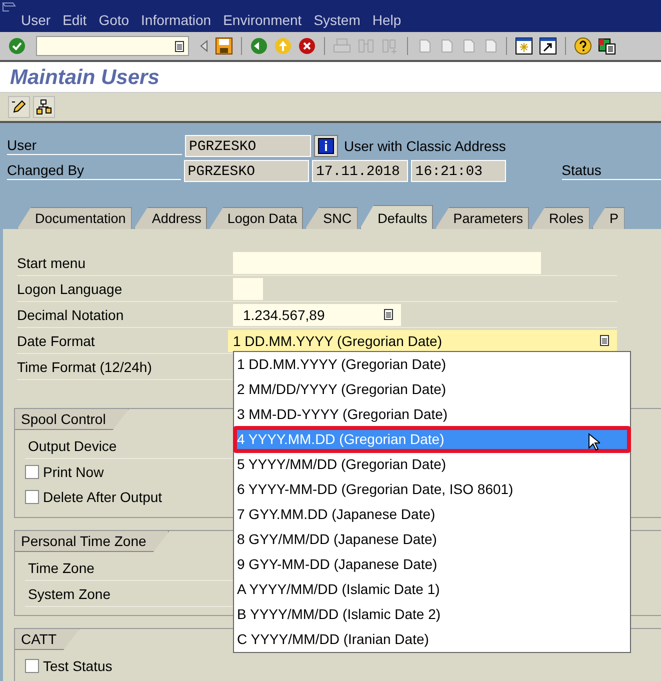 The height and width of the screenshot is (681, 661). What do you see at coordinates (611, 171) in the screenshot?
I see `field-label: Status` at bounding box center [611, 171].